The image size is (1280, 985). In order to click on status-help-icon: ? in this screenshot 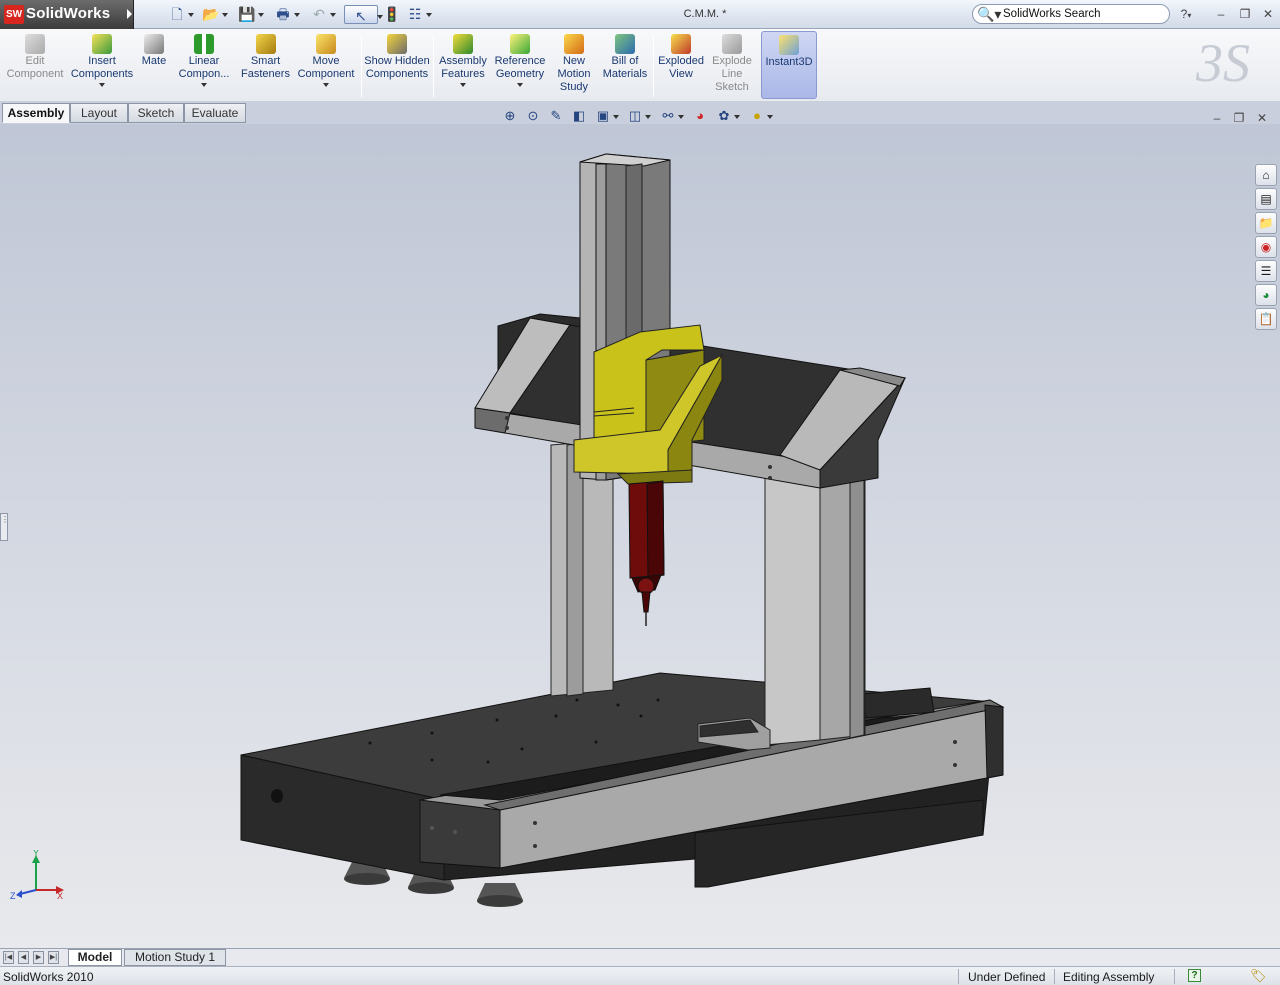, I will do `click(1194, 975)`.